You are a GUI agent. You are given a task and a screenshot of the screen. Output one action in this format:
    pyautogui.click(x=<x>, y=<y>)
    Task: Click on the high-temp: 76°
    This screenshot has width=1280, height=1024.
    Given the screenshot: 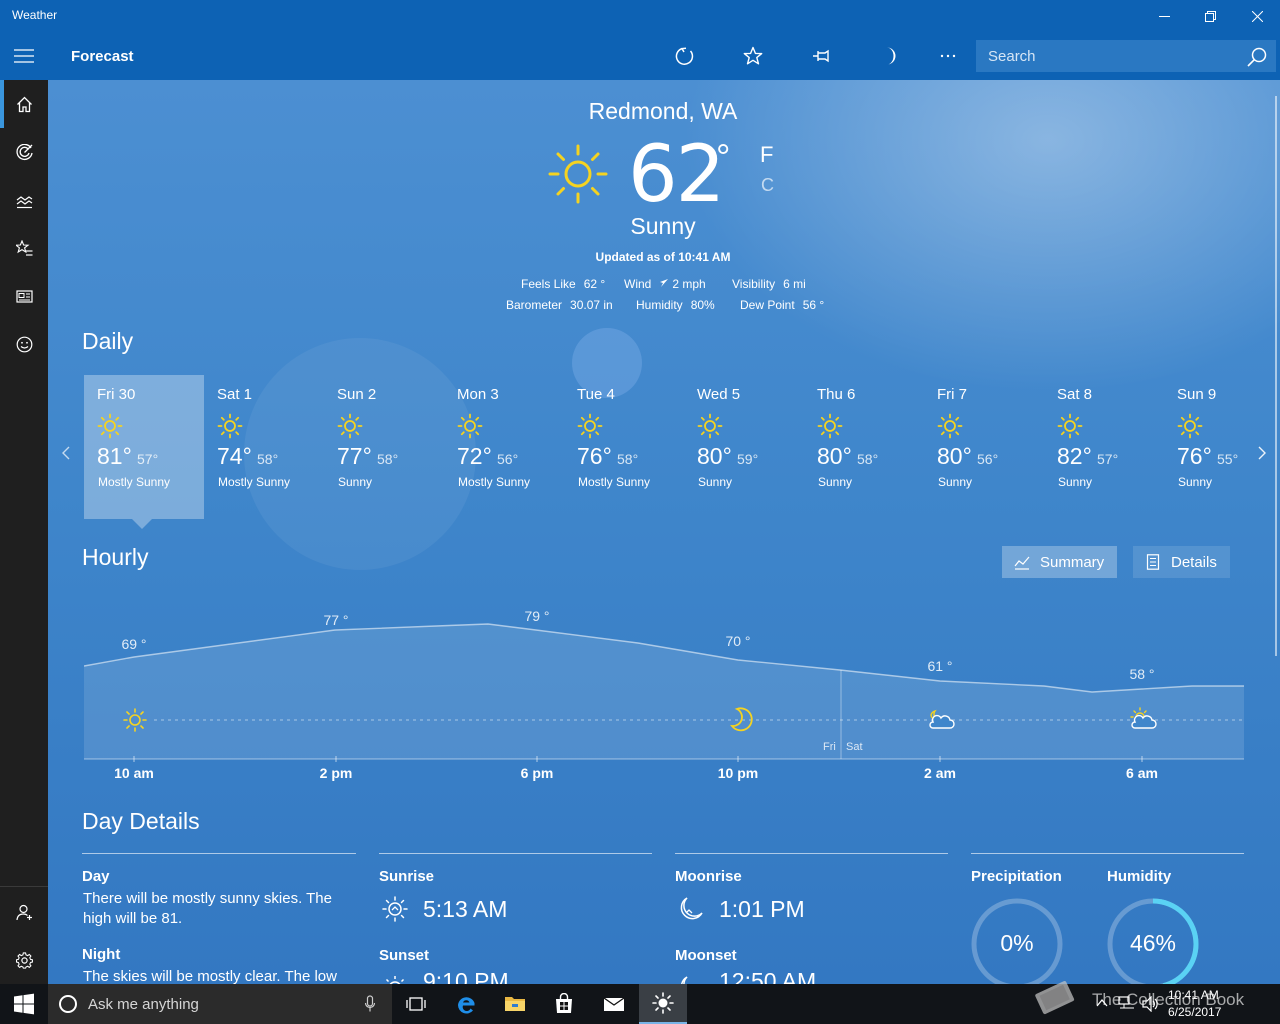 What is the action you would take?
    pyautogui.click(x=594, y=456)
    